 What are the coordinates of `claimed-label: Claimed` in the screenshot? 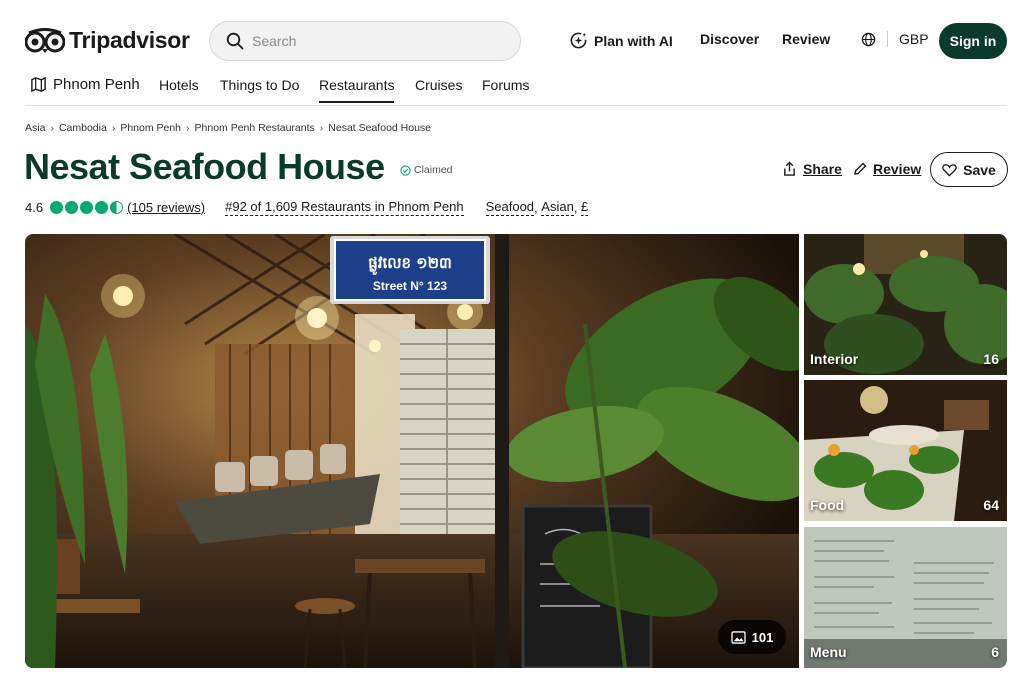 It's located at (433, 170).